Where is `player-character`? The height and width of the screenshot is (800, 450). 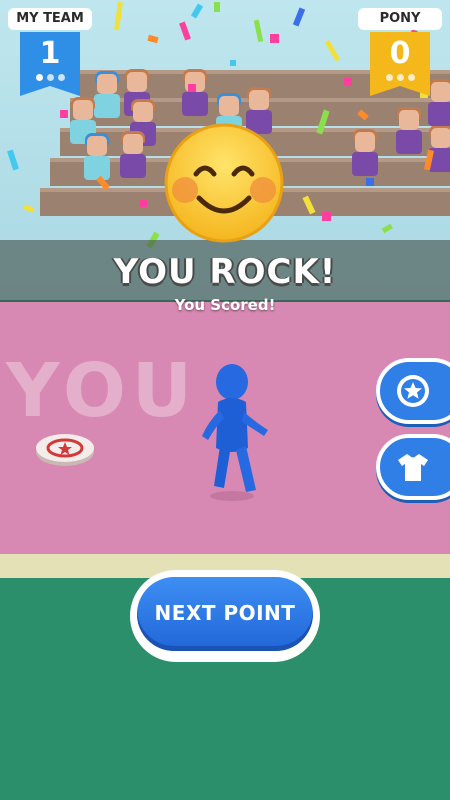
player-character is located at coordinates (235, 432).